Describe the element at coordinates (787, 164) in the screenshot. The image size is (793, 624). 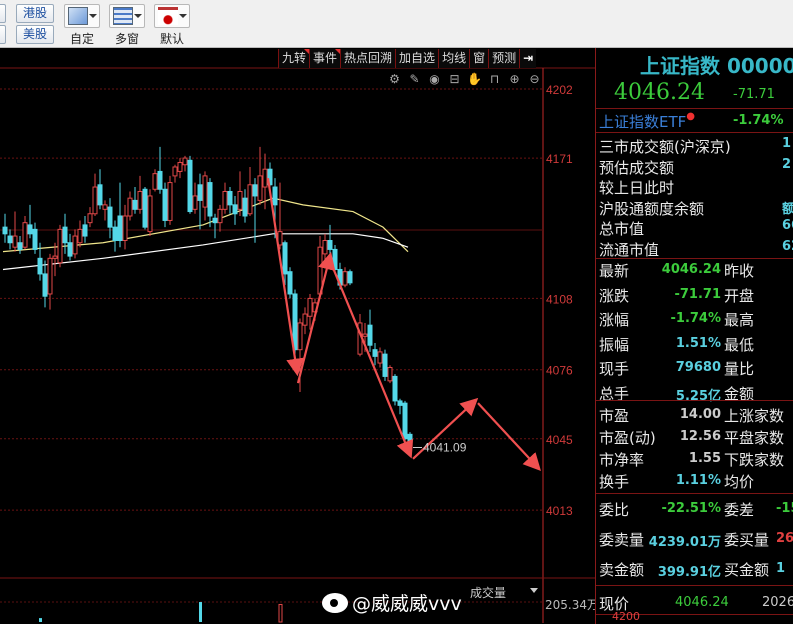
I see `market-row-value: 2` at that location.